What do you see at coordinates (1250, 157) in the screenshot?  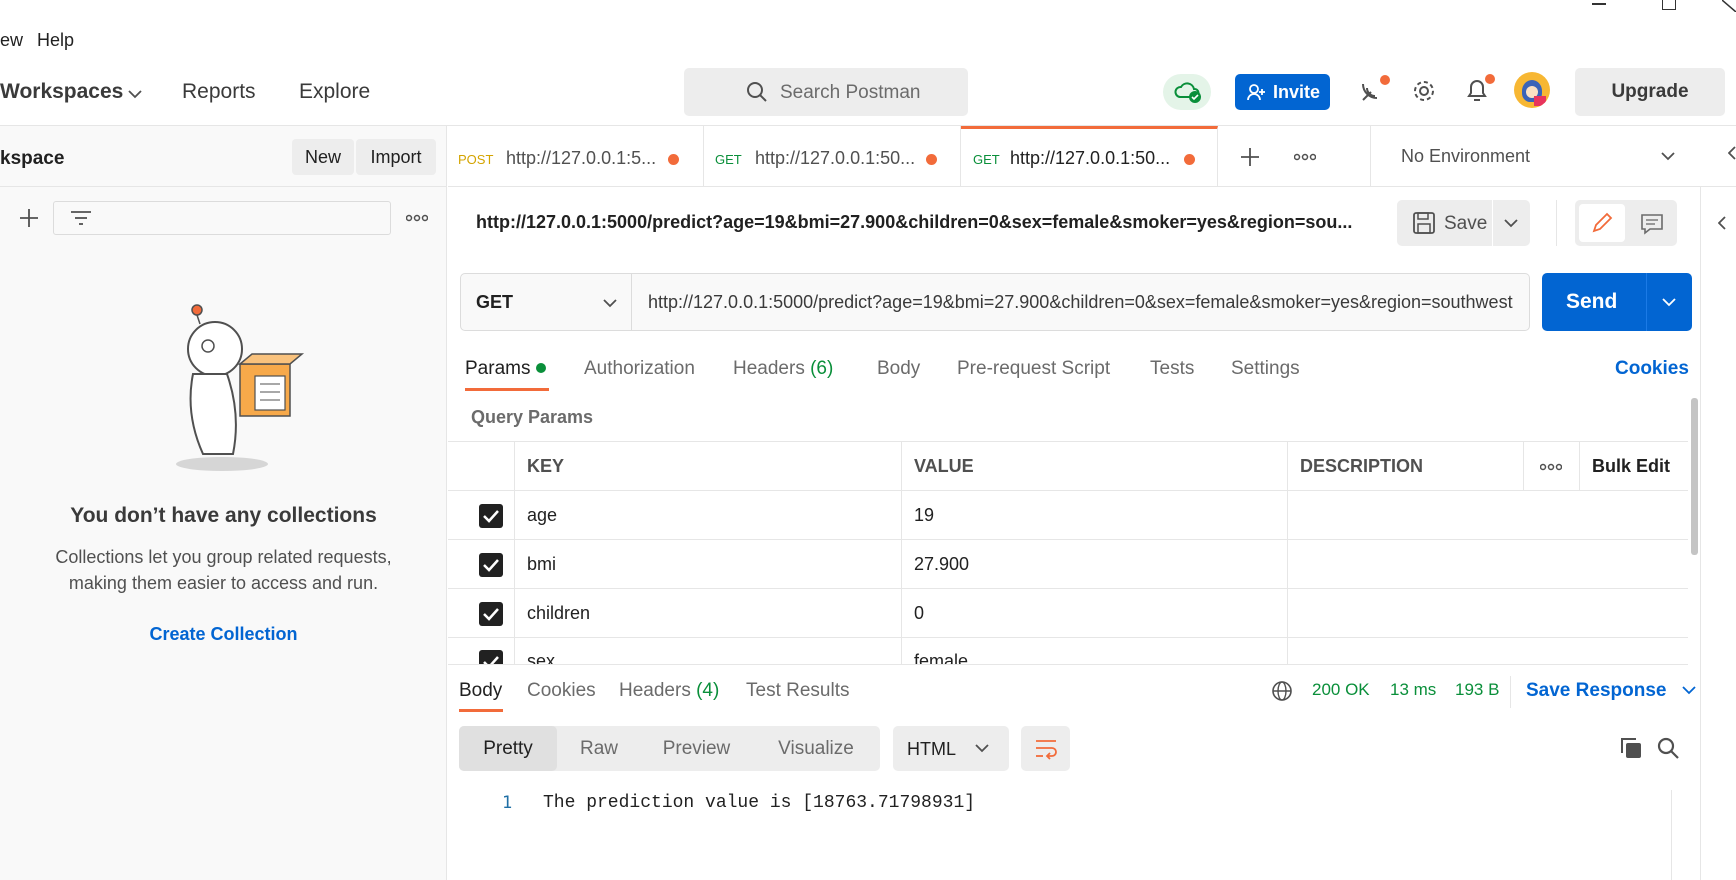 I see `new-tab-icon` at bounding box center [1250, 157].